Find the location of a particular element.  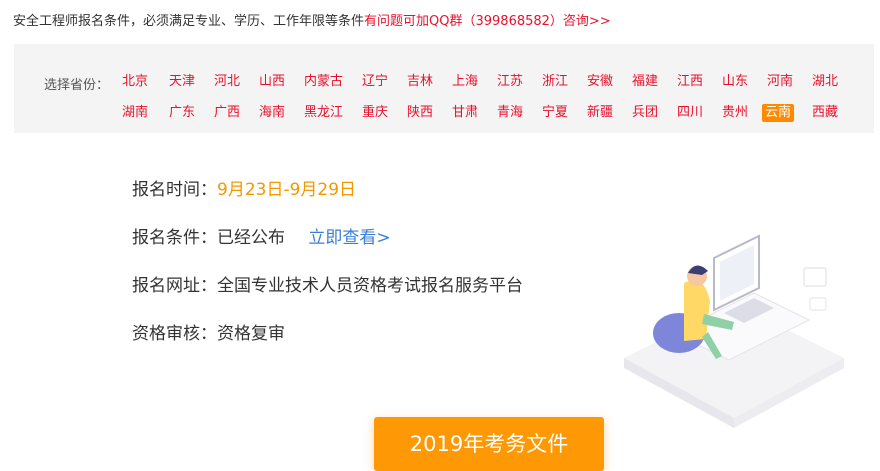

province-item: 广西 is located at coordinates (227, 113).